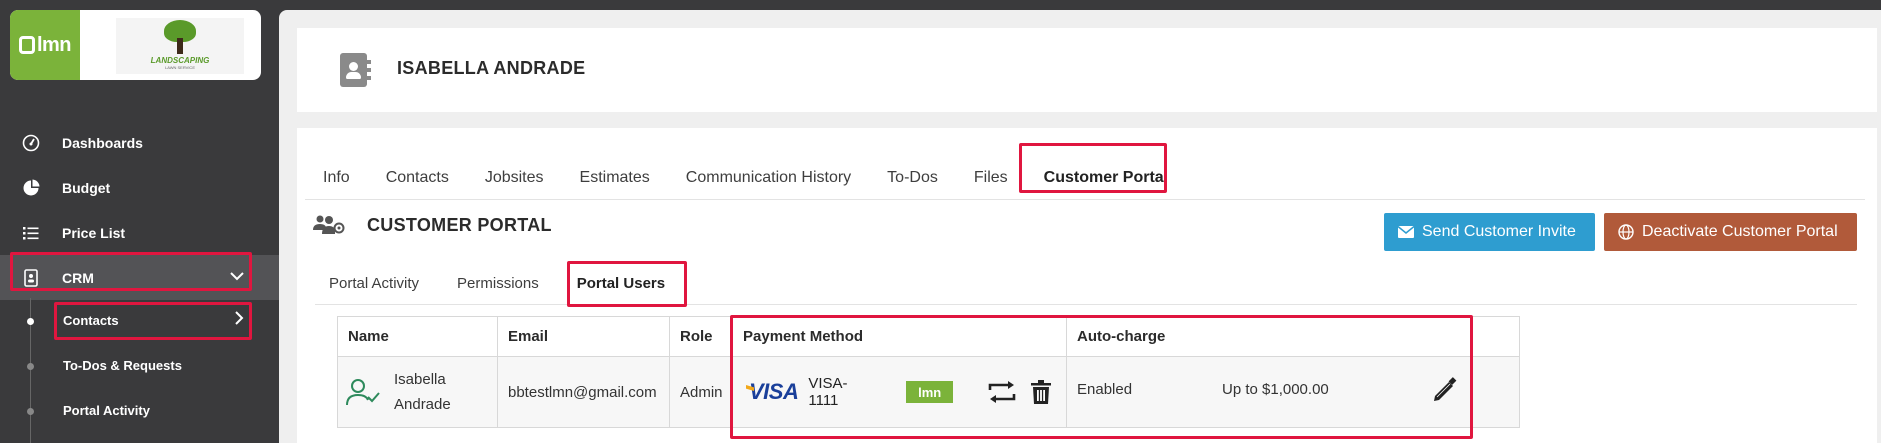 Image resolution: width=1881 pixels, height=443 pixels. I want to click on visa-icon: VISA, so click(772, 392).